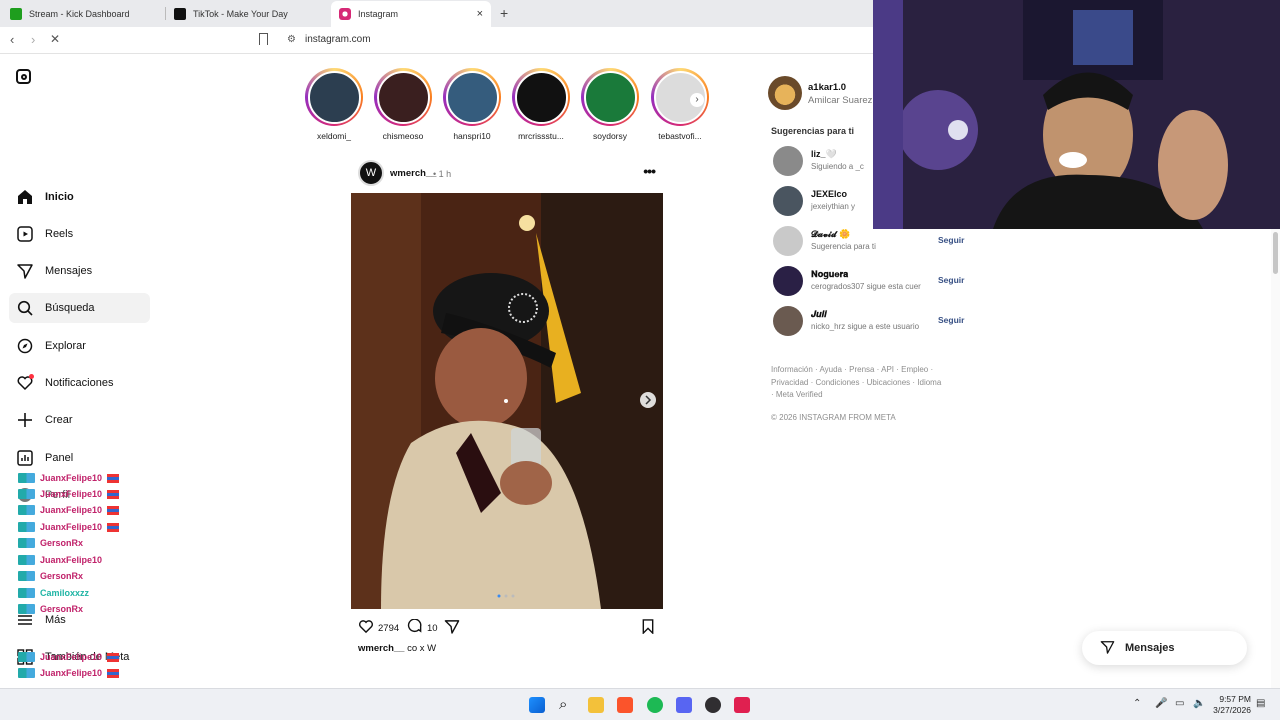 The image size is (1280, 720). What do you see at coordinates (79, 308) in the screenshot?
I see `sidebar-item-busqueda: Búsqueda` at bounding box center [79, 308].